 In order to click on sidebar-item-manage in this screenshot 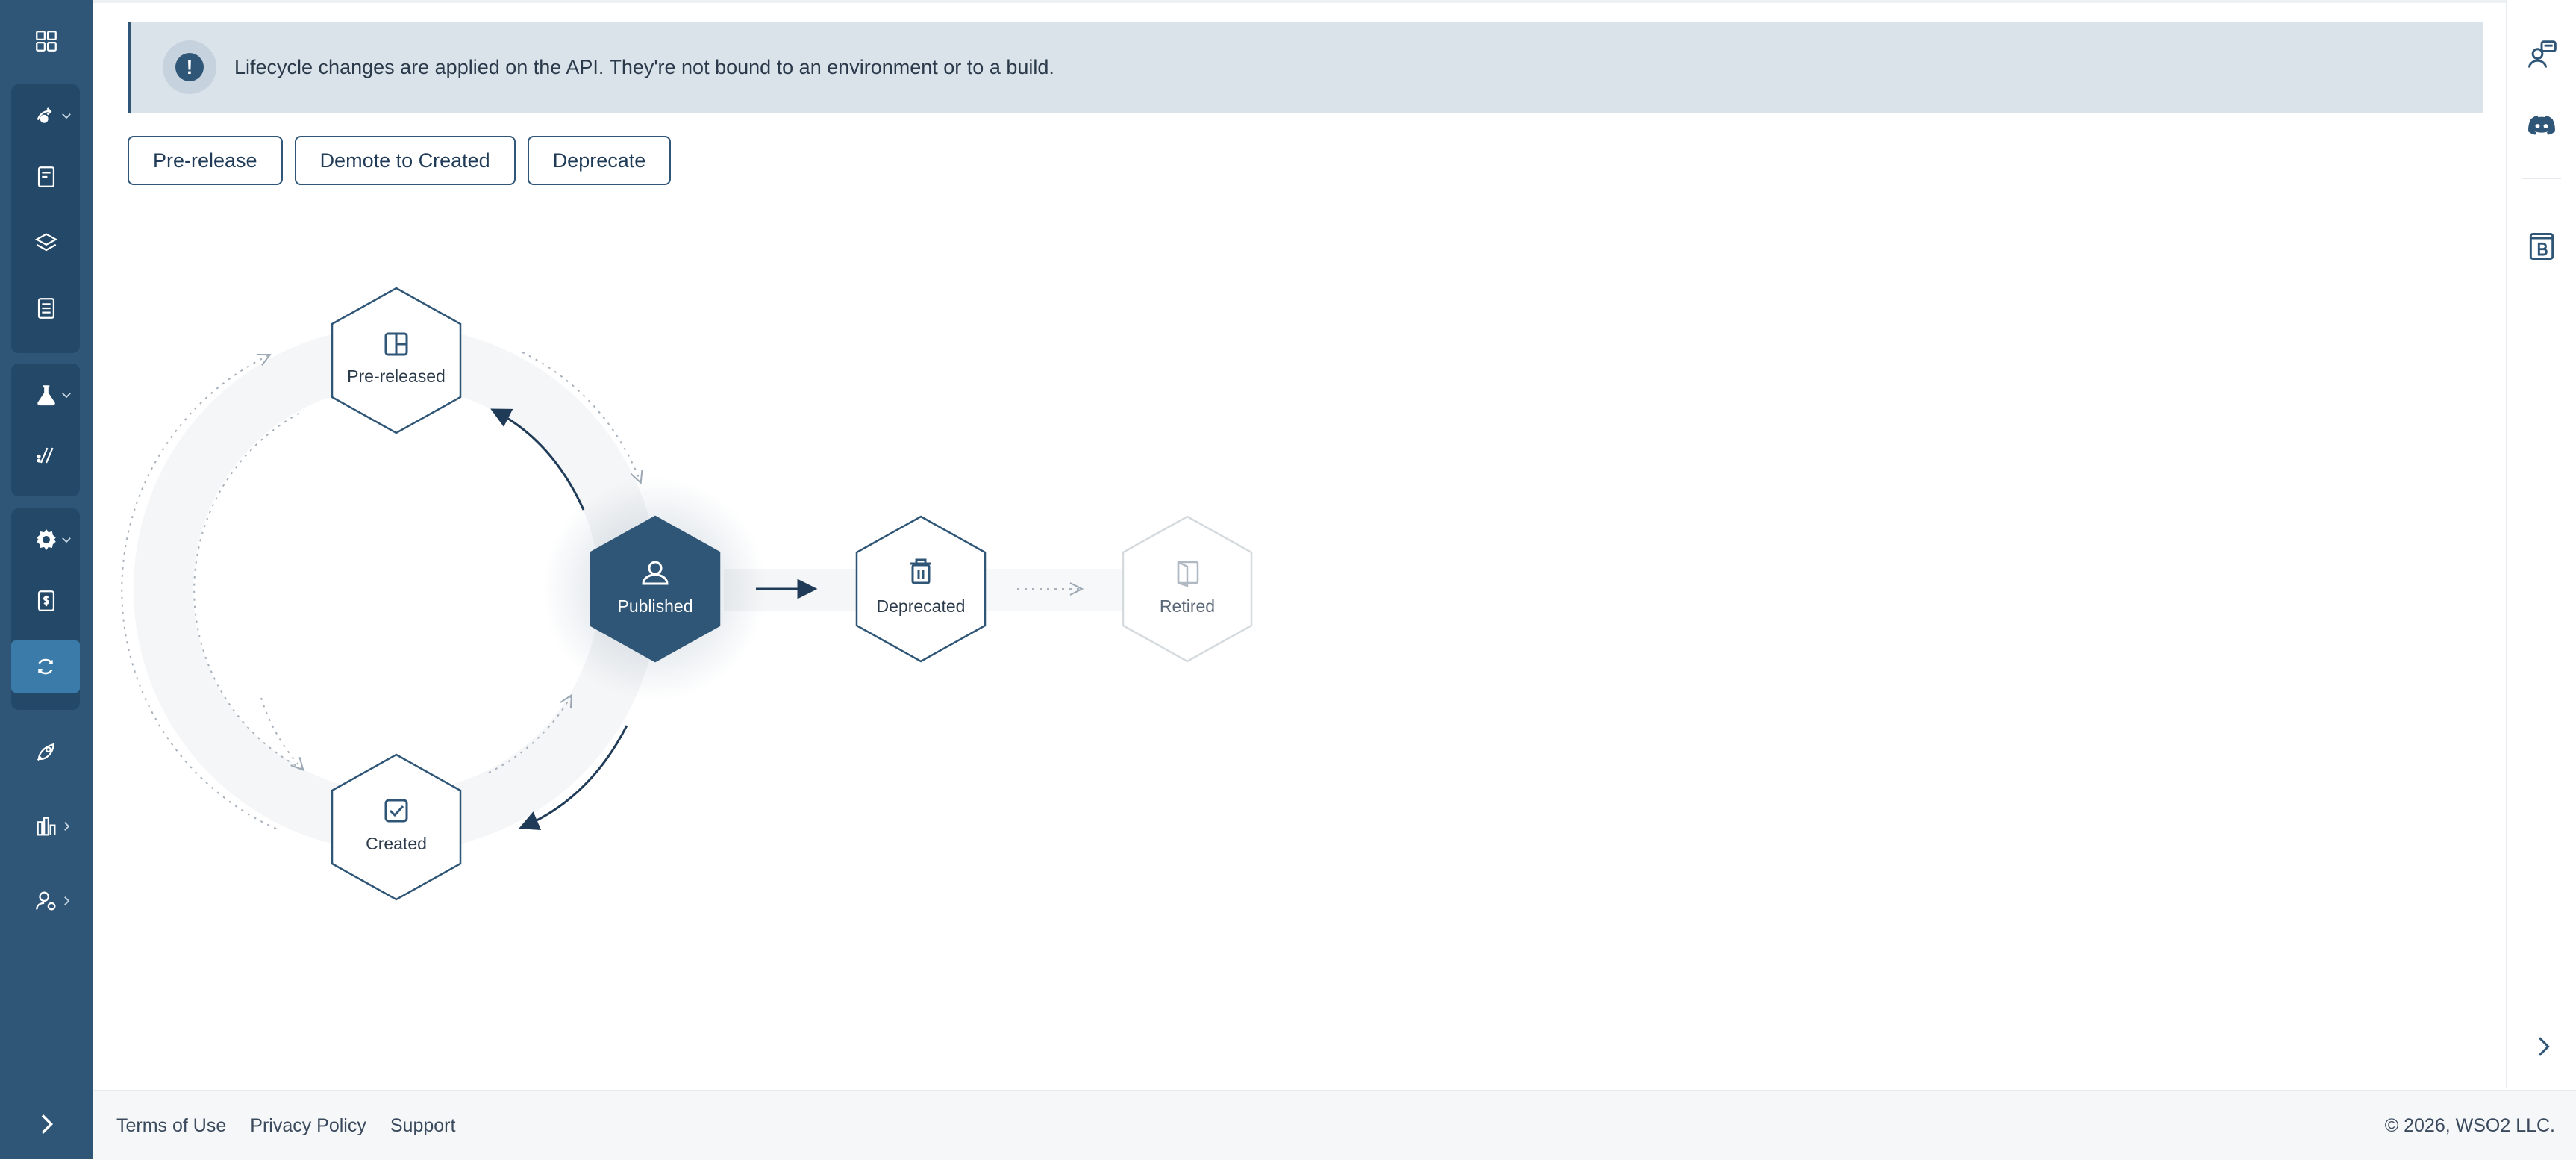, I will do `click(46, 540)`.